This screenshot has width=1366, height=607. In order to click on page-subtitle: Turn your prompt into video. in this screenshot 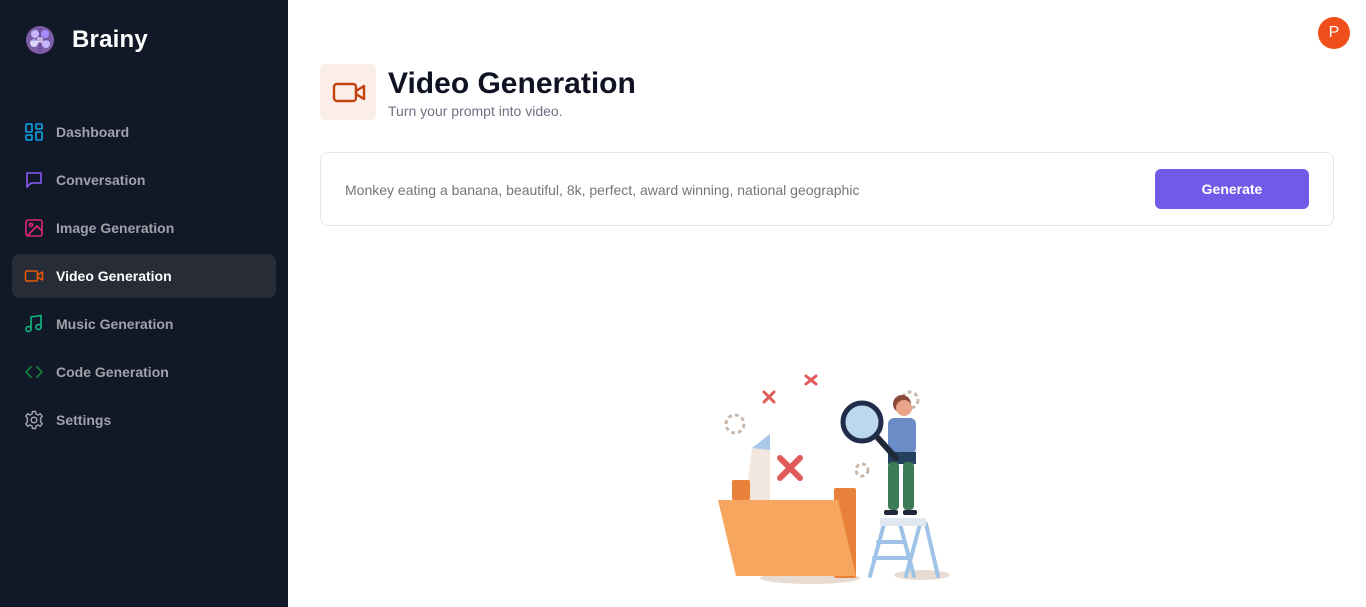, I will do `click(475, 110)`.